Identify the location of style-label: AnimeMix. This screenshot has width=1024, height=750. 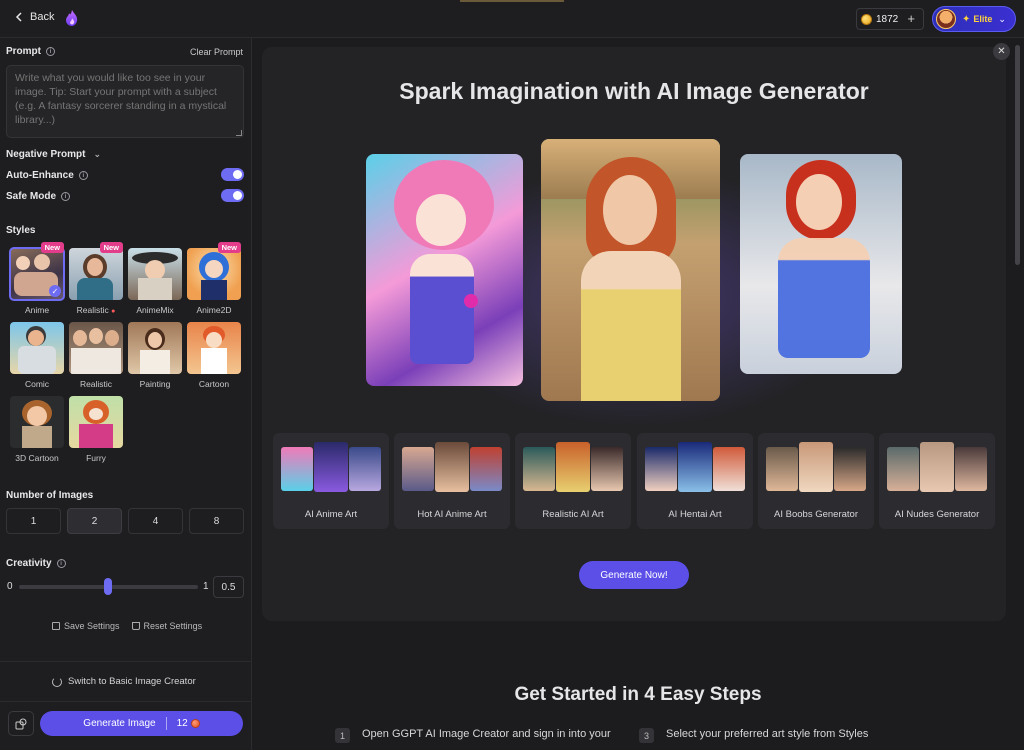
(155, 310).